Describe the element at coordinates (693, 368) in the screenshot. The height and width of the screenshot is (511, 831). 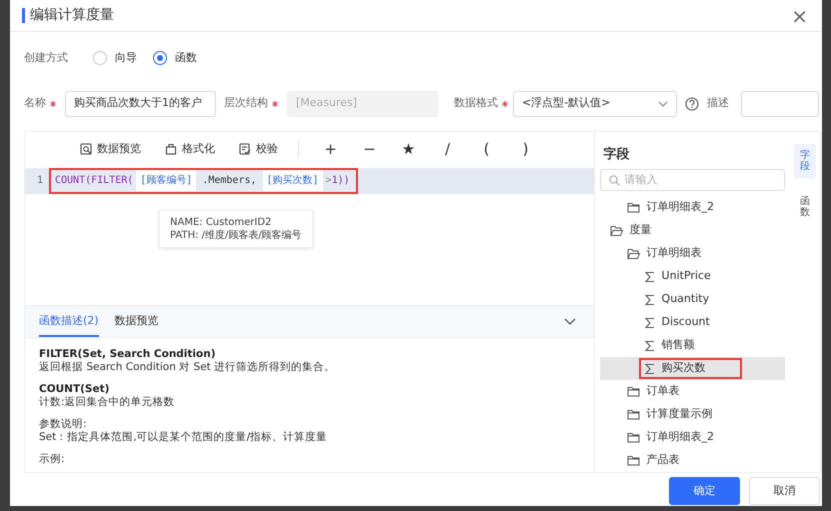
I see `tree-item: 购买次数` at that location.